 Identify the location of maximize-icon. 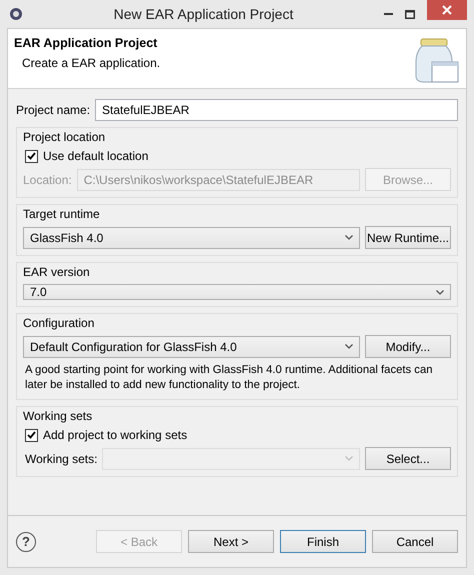
(410, 14).